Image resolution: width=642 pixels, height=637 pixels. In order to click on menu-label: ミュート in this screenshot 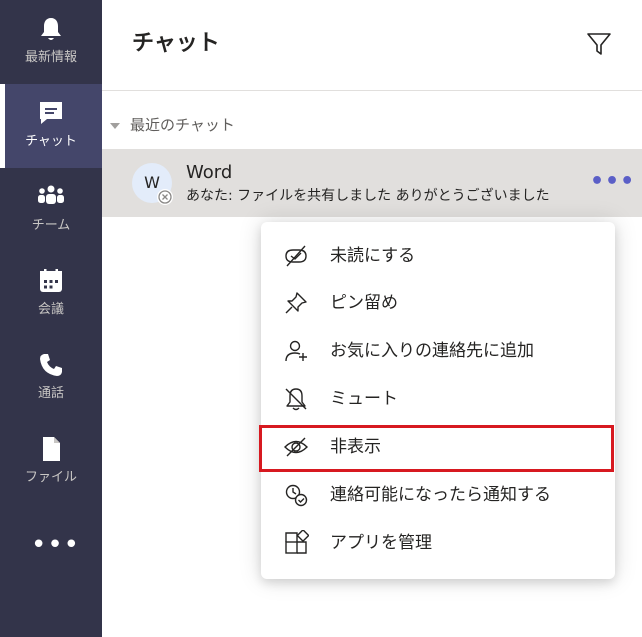, I will do `click(364, 399)`.